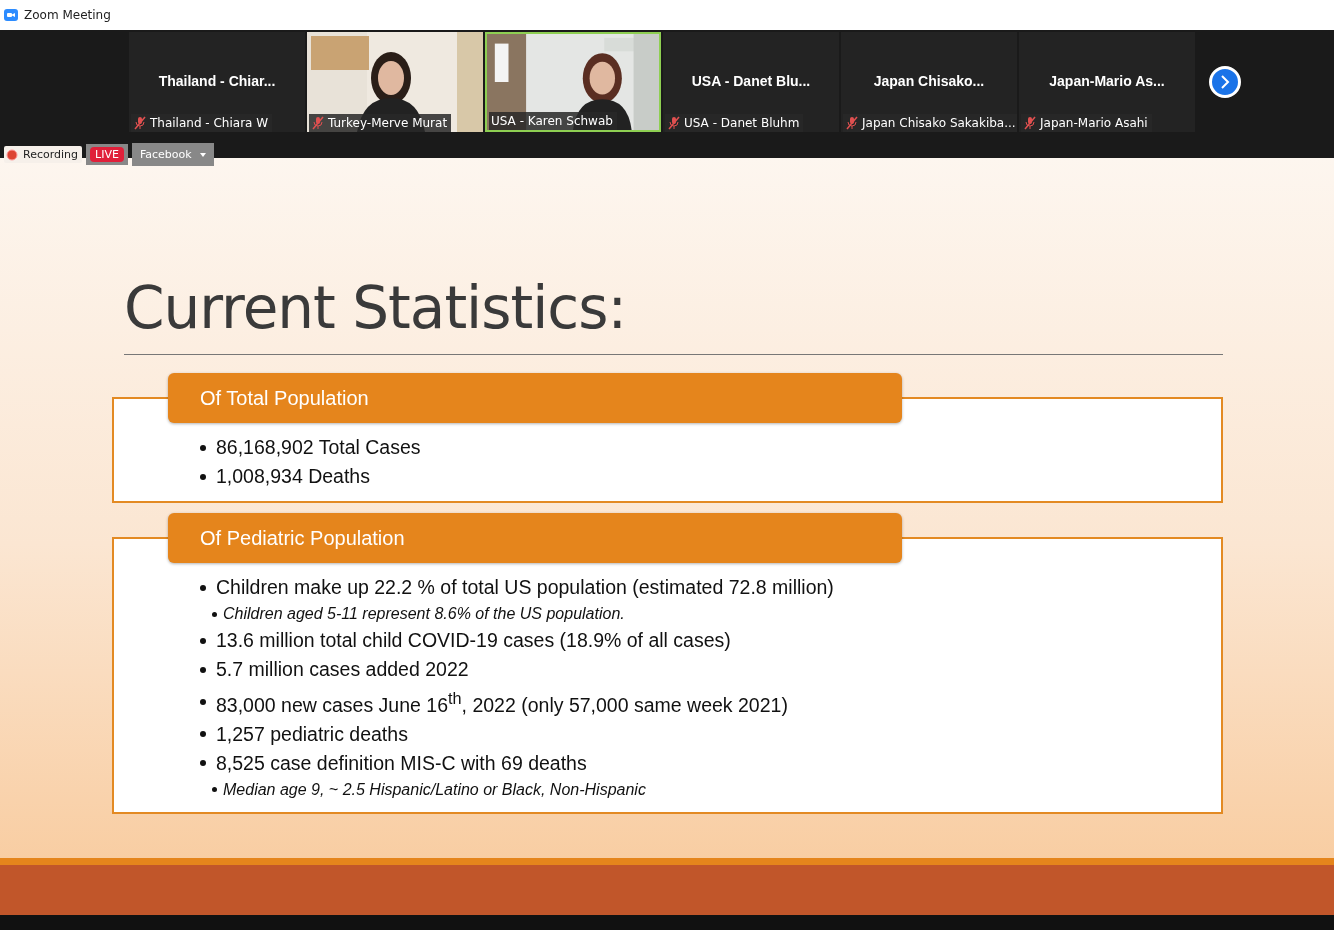  I want to click on participant-label: Turkey-Merve Murat, so click(380, 123).